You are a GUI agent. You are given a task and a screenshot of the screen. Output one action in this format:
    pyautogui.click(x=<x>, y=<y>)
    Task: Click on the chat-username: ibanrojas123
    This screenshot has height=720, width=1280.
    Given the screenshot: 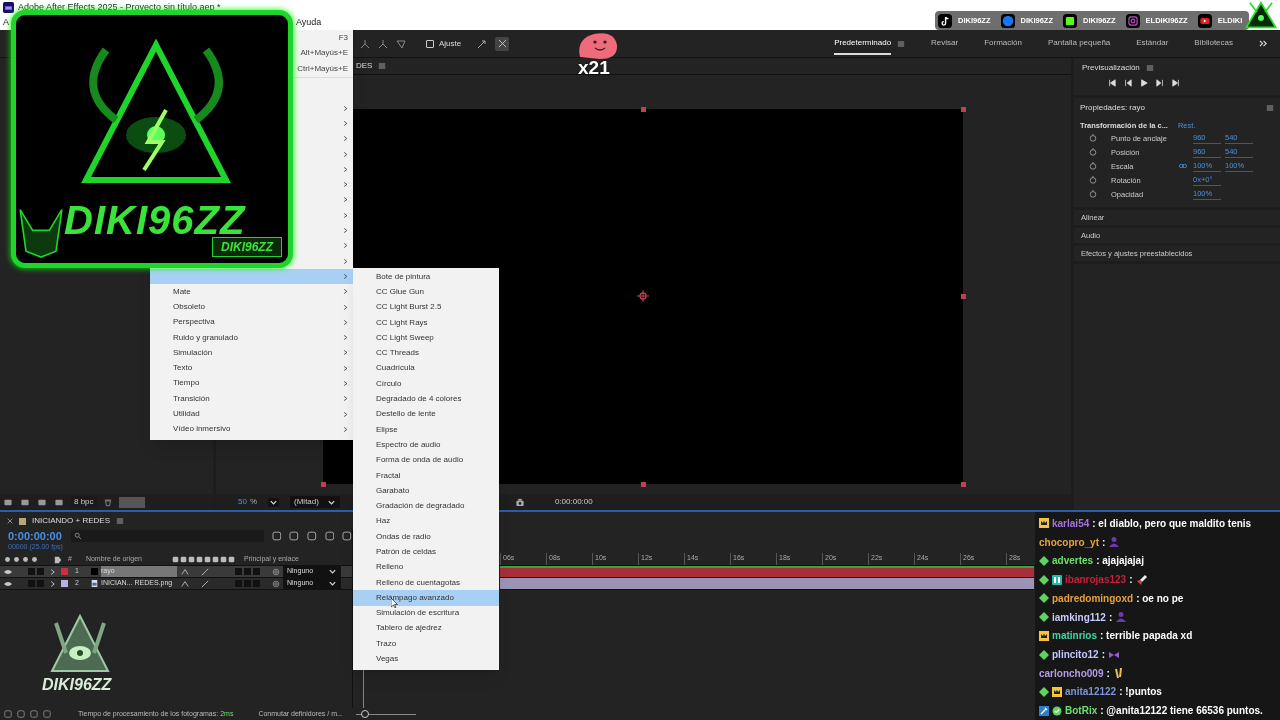 What is the action you would take?
    pyautogui.click(x=1096, y=580)
    